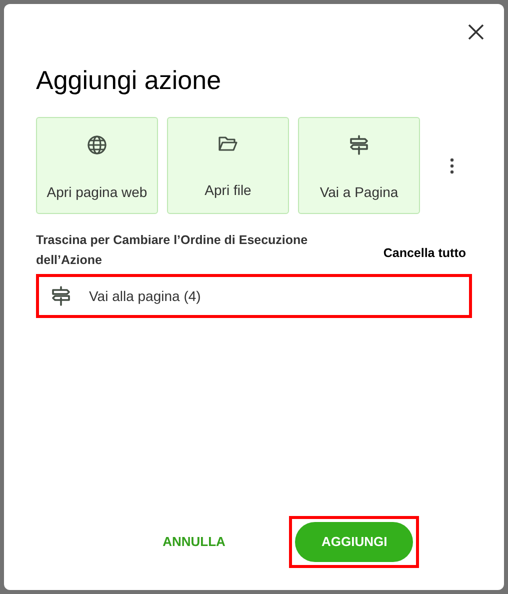 The height and width of the screenshot is (594, 508). I want to click on more-vertical-icon, so click(452, 166).